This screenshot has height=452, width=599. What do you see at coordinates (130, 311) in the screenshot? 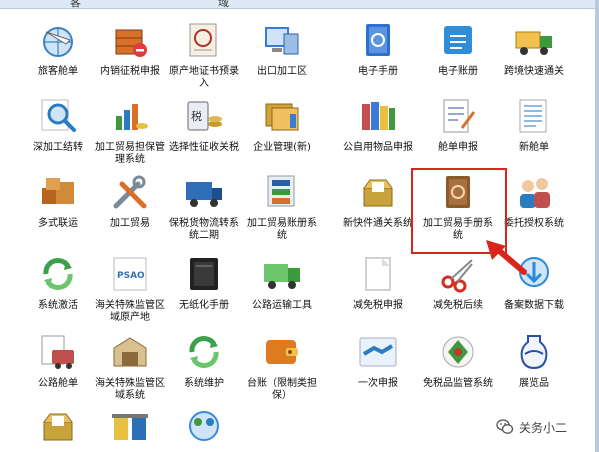
I see `app-tile-label: 海关特殊监管区域原产地` at bounding box center [130, 311].